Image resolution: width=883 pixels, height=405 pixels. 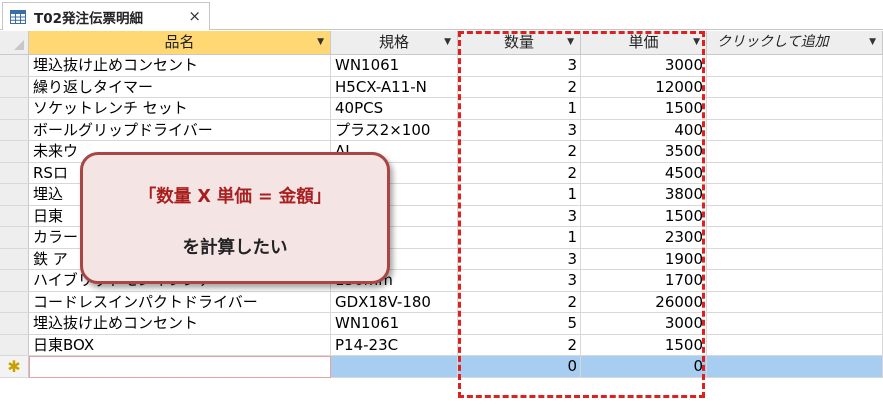 I want to click on column-header-label: 規格, so click(x=393, y=42).